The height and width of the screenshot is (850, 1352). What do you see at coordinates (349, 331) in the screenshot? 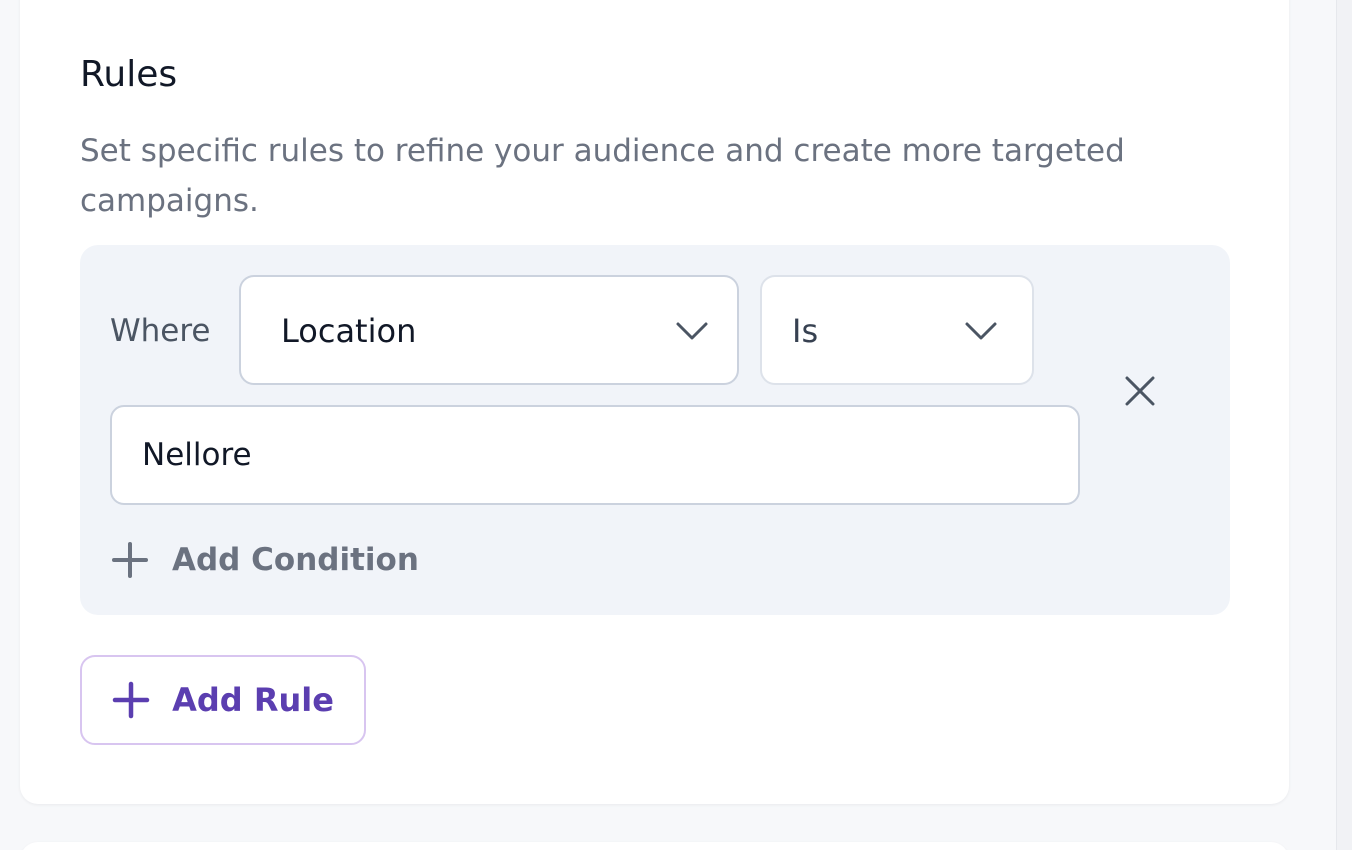
I see `field-select-value: Location` at bounding box center [349, 331].